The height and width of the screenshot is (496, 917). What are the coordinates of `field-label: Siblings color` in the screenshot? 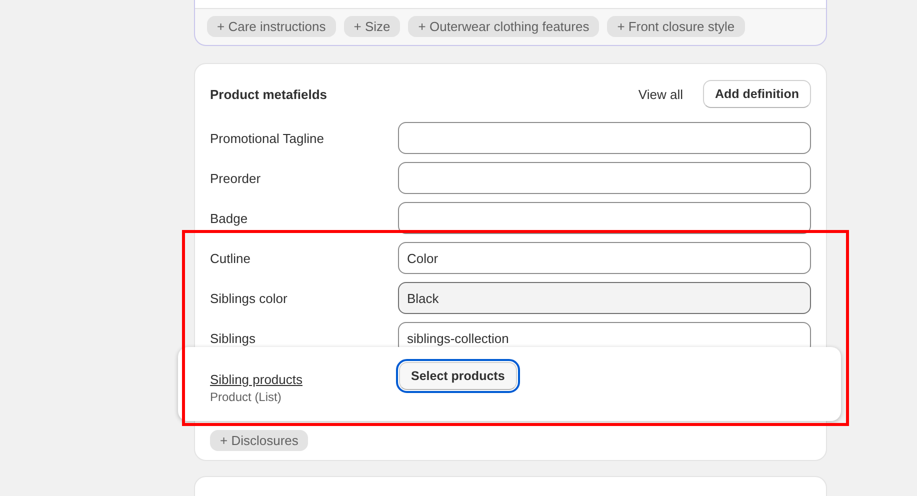 It's located at (249, 298).